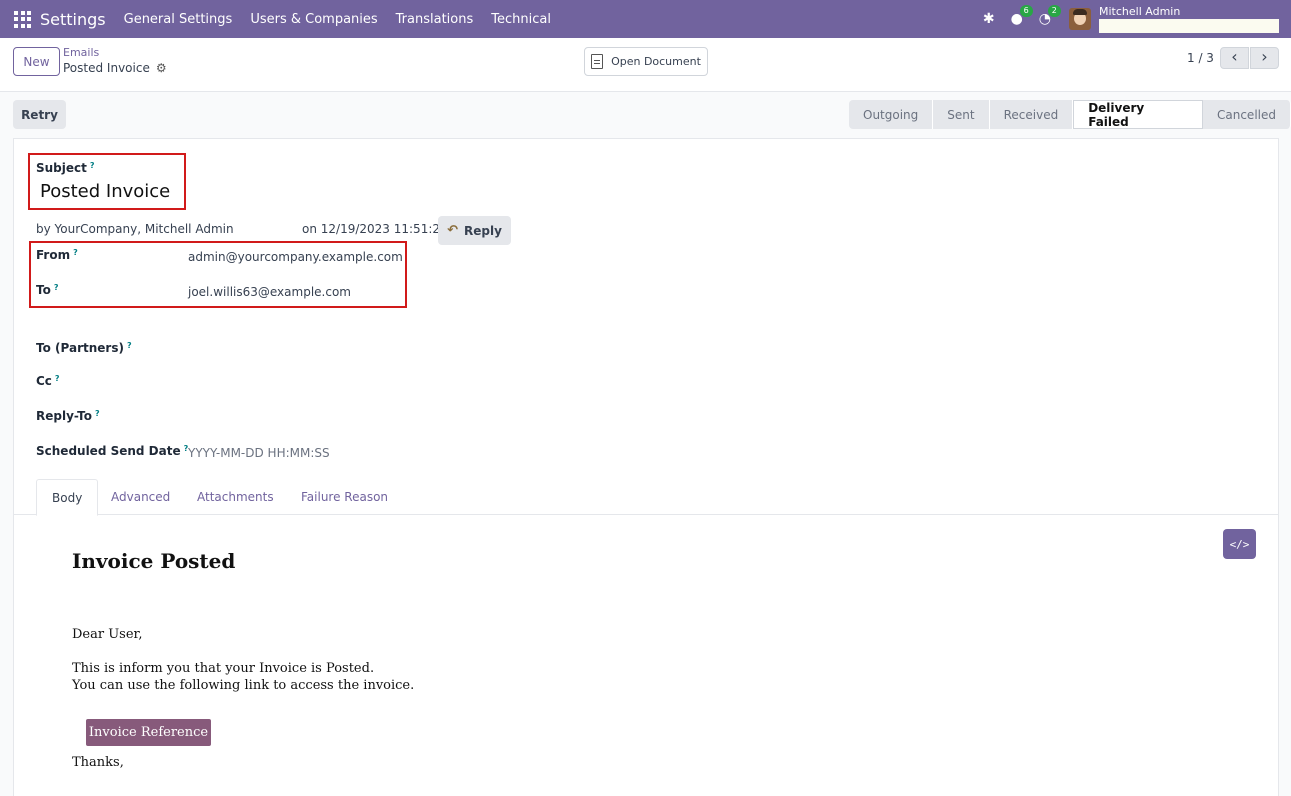 This screenshot has height=796, width=1291. Describe the element at coordinates (1080, 19) in the screenshot. I see `user-avatar` at that location.